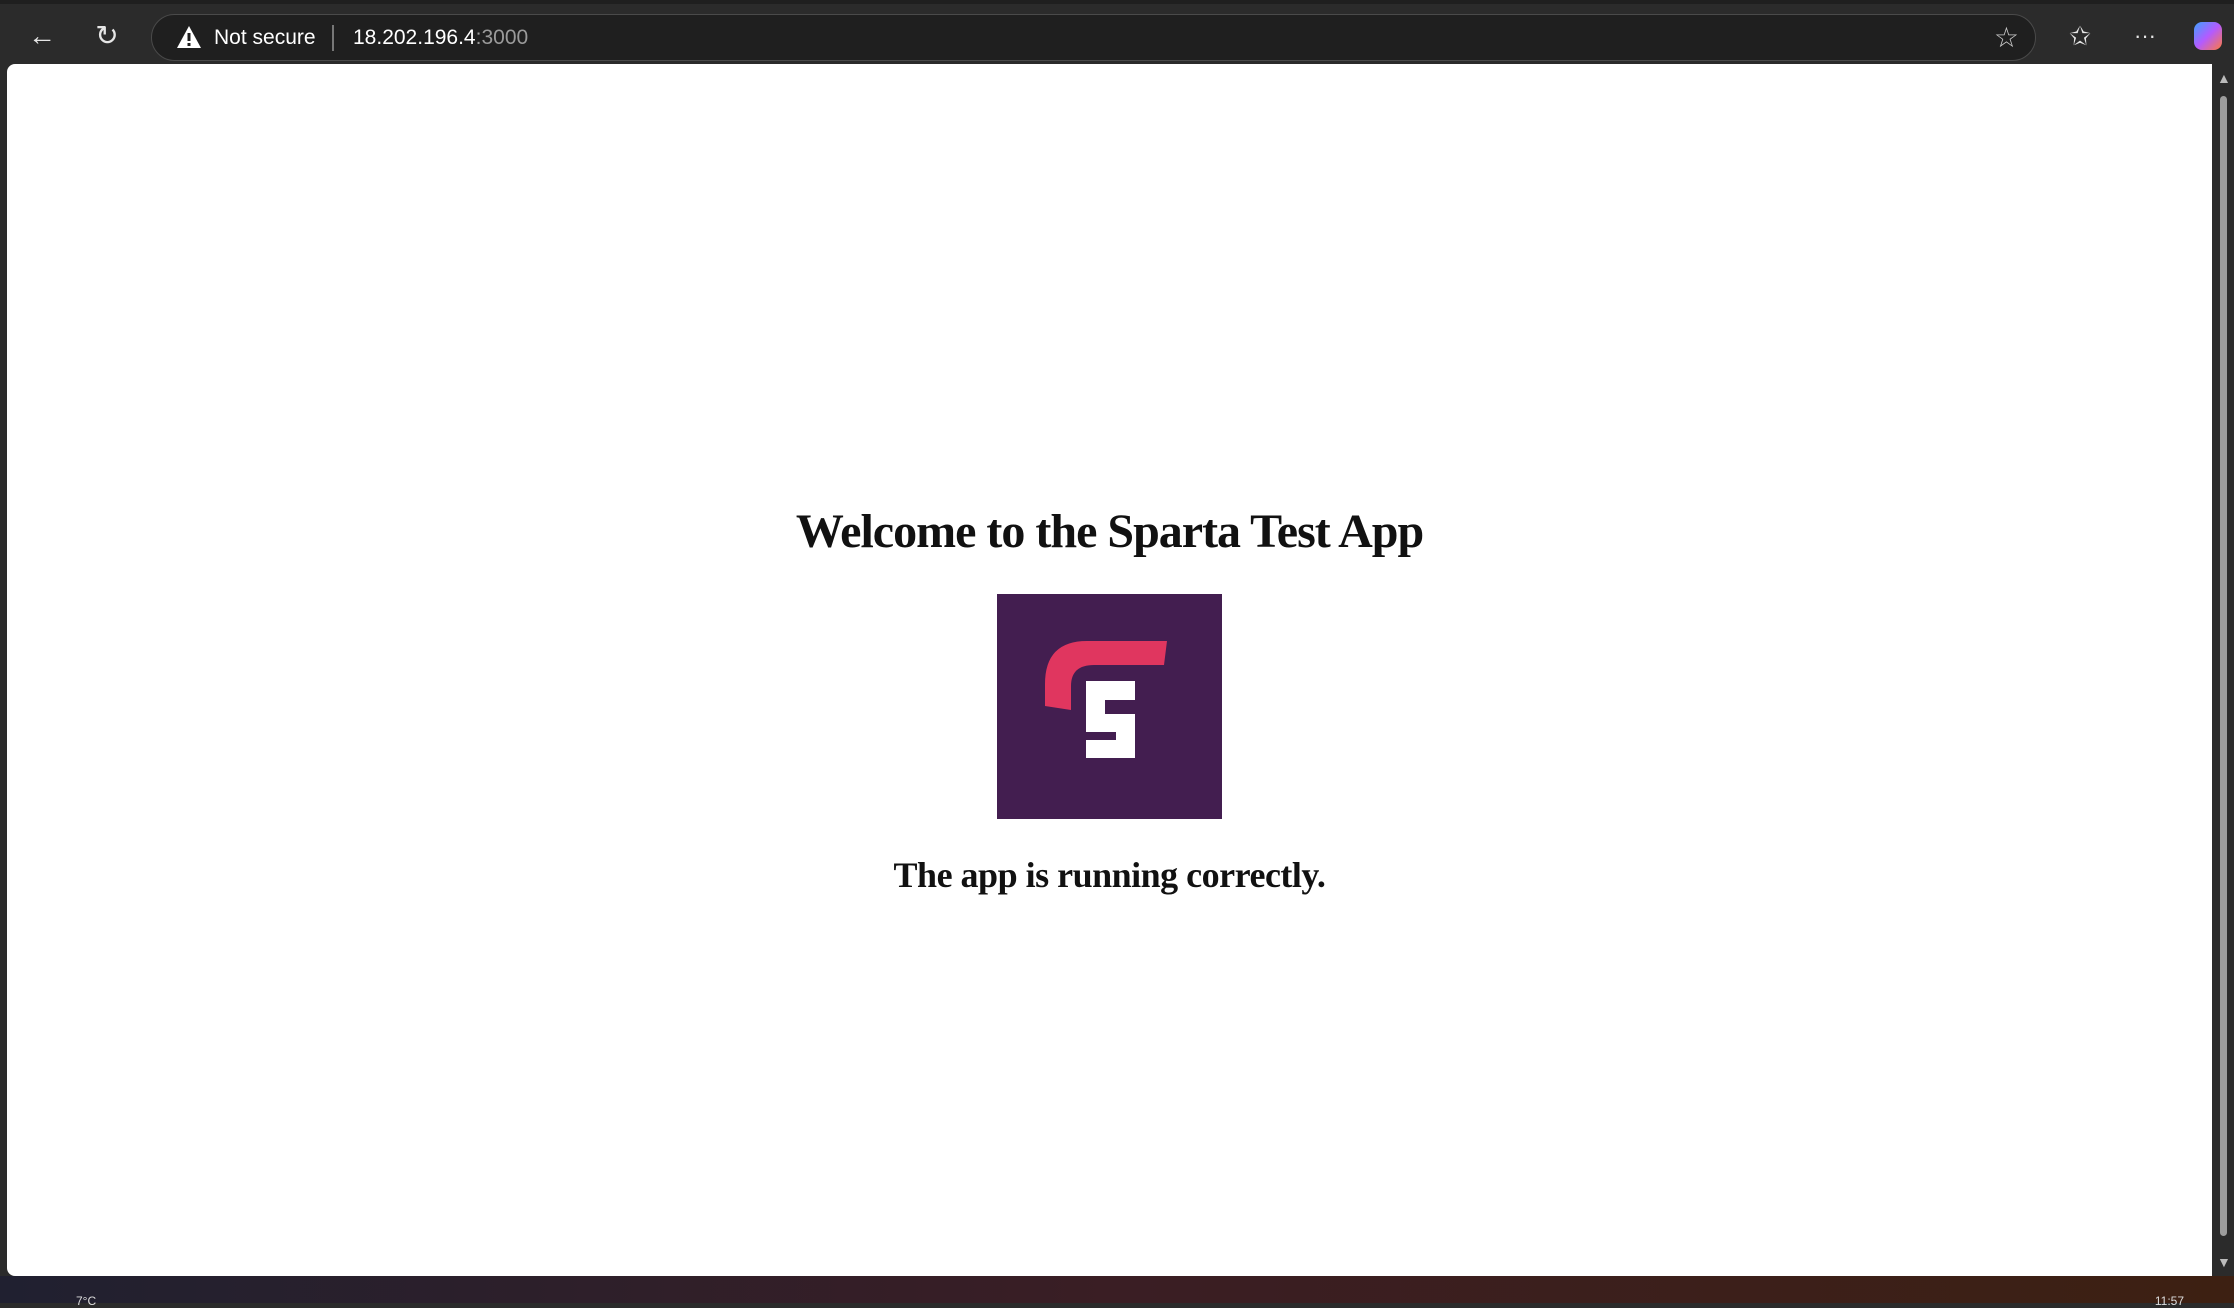 This screenshot has width=2234, height=1308. What do you see at coordinates (2208, 36) in the screenshot?
I see `copilot-icon` at bounding box center [2208, 36].